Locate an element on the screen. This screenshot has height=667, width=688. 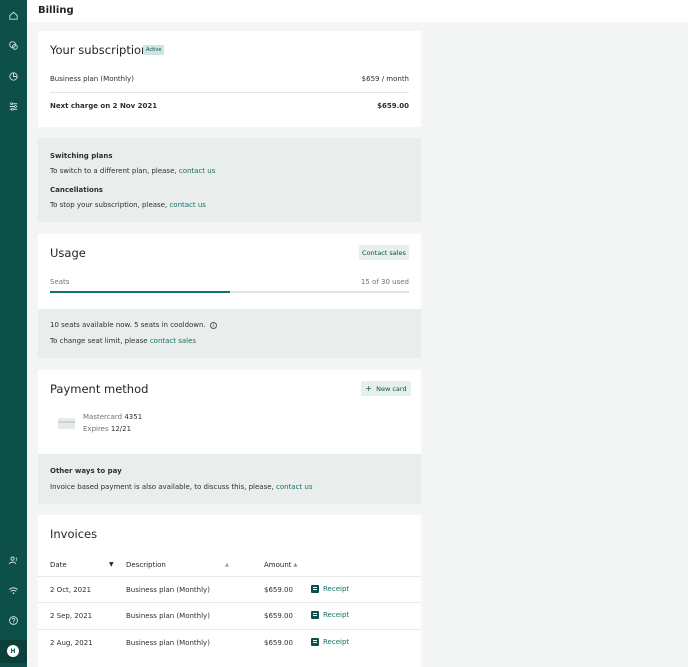
usage-card: Usage Contact sales Seats 15 of 30 used is located at coordinates (229, 271).